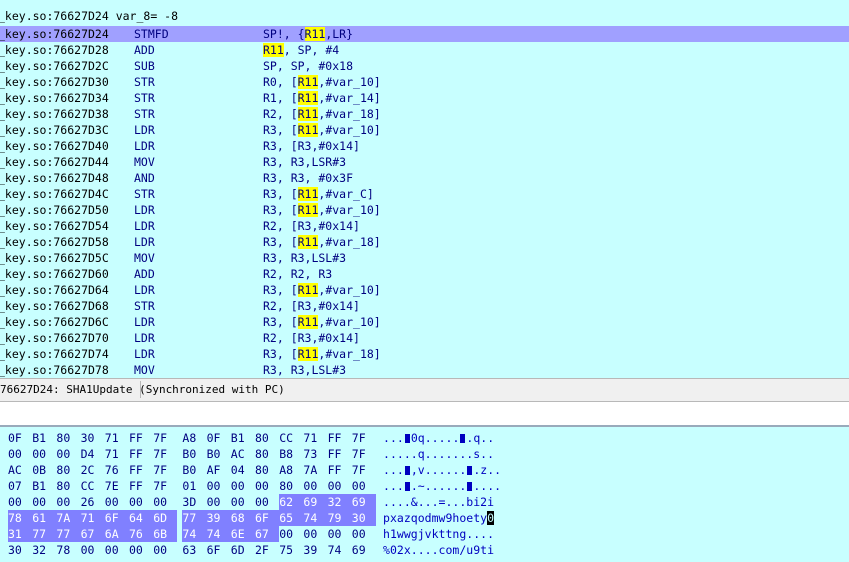  What do you see at coordinates (288, 550) in the screenshot?
I see `hex-byte: 75` at bounding box center [288, 550].